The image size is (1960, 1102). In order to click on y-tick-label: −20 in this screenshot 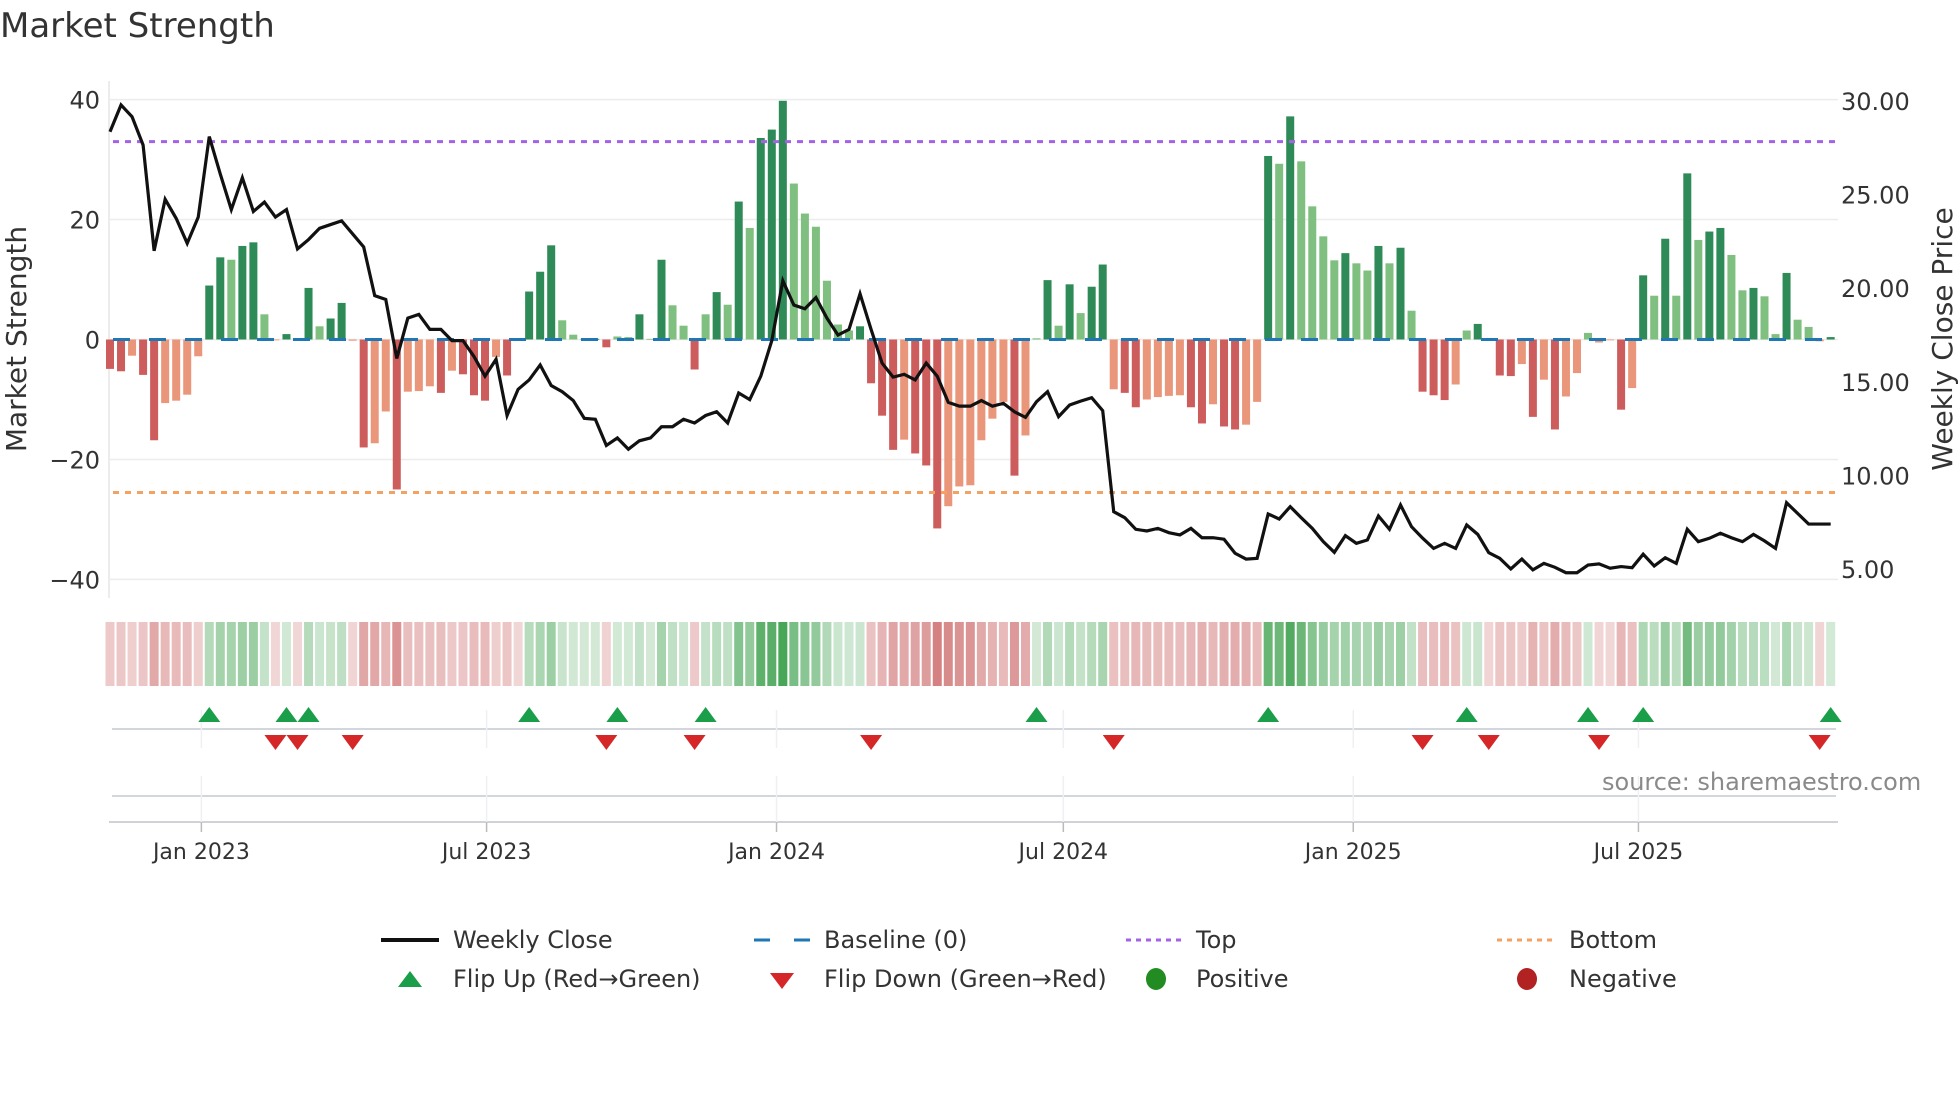, I will do `click(74, 460)`.